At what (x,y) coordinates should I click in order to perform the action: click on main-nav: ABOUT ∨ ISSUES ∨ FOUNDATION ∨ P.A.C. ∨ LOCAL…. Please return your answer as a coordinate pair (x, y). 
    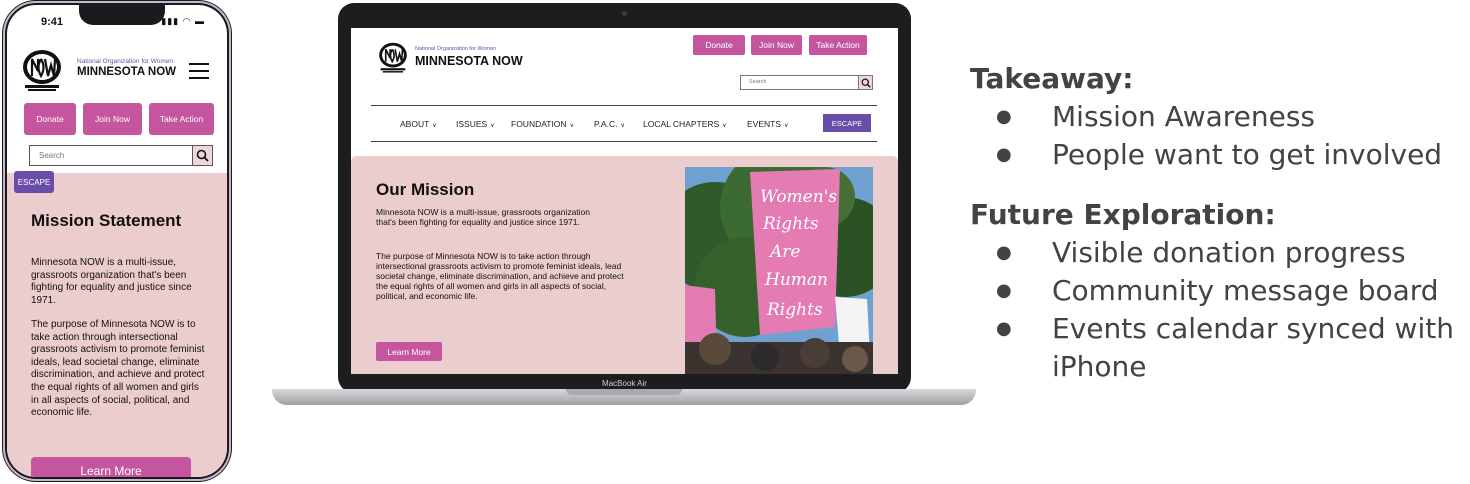
    Looking at the image, I should click on (624, 123).